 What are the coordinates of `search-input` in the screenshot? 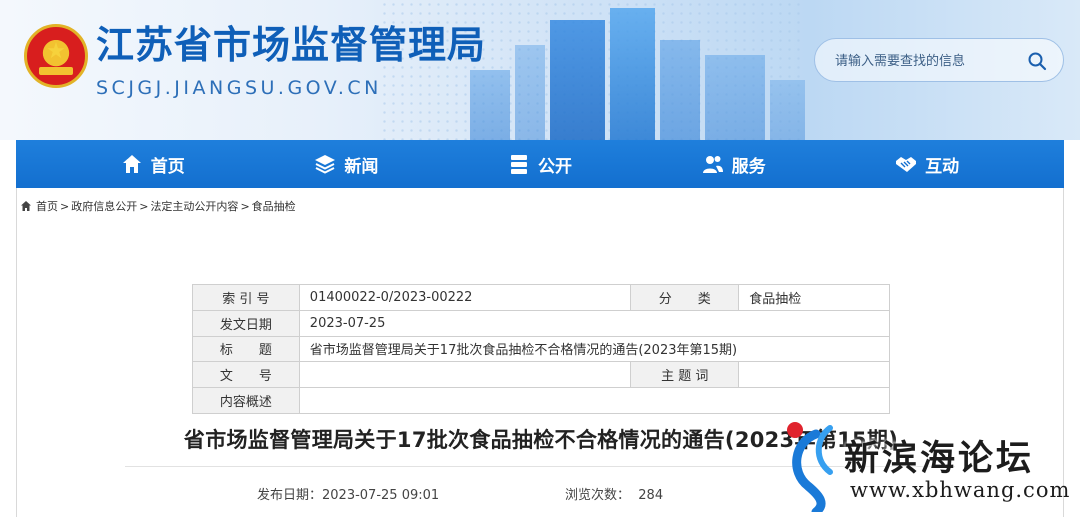 It's located at (930, 61).